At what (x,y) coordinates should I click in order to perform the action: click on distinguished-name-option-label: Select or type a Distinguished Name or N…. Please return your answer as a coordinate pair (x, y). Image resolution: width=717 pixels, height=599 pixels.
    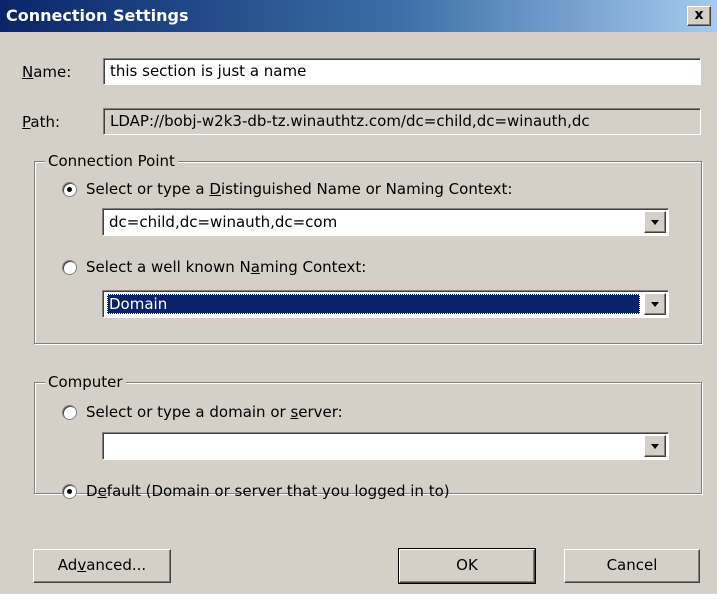
    Looking at the image, I should click on (299, 189).